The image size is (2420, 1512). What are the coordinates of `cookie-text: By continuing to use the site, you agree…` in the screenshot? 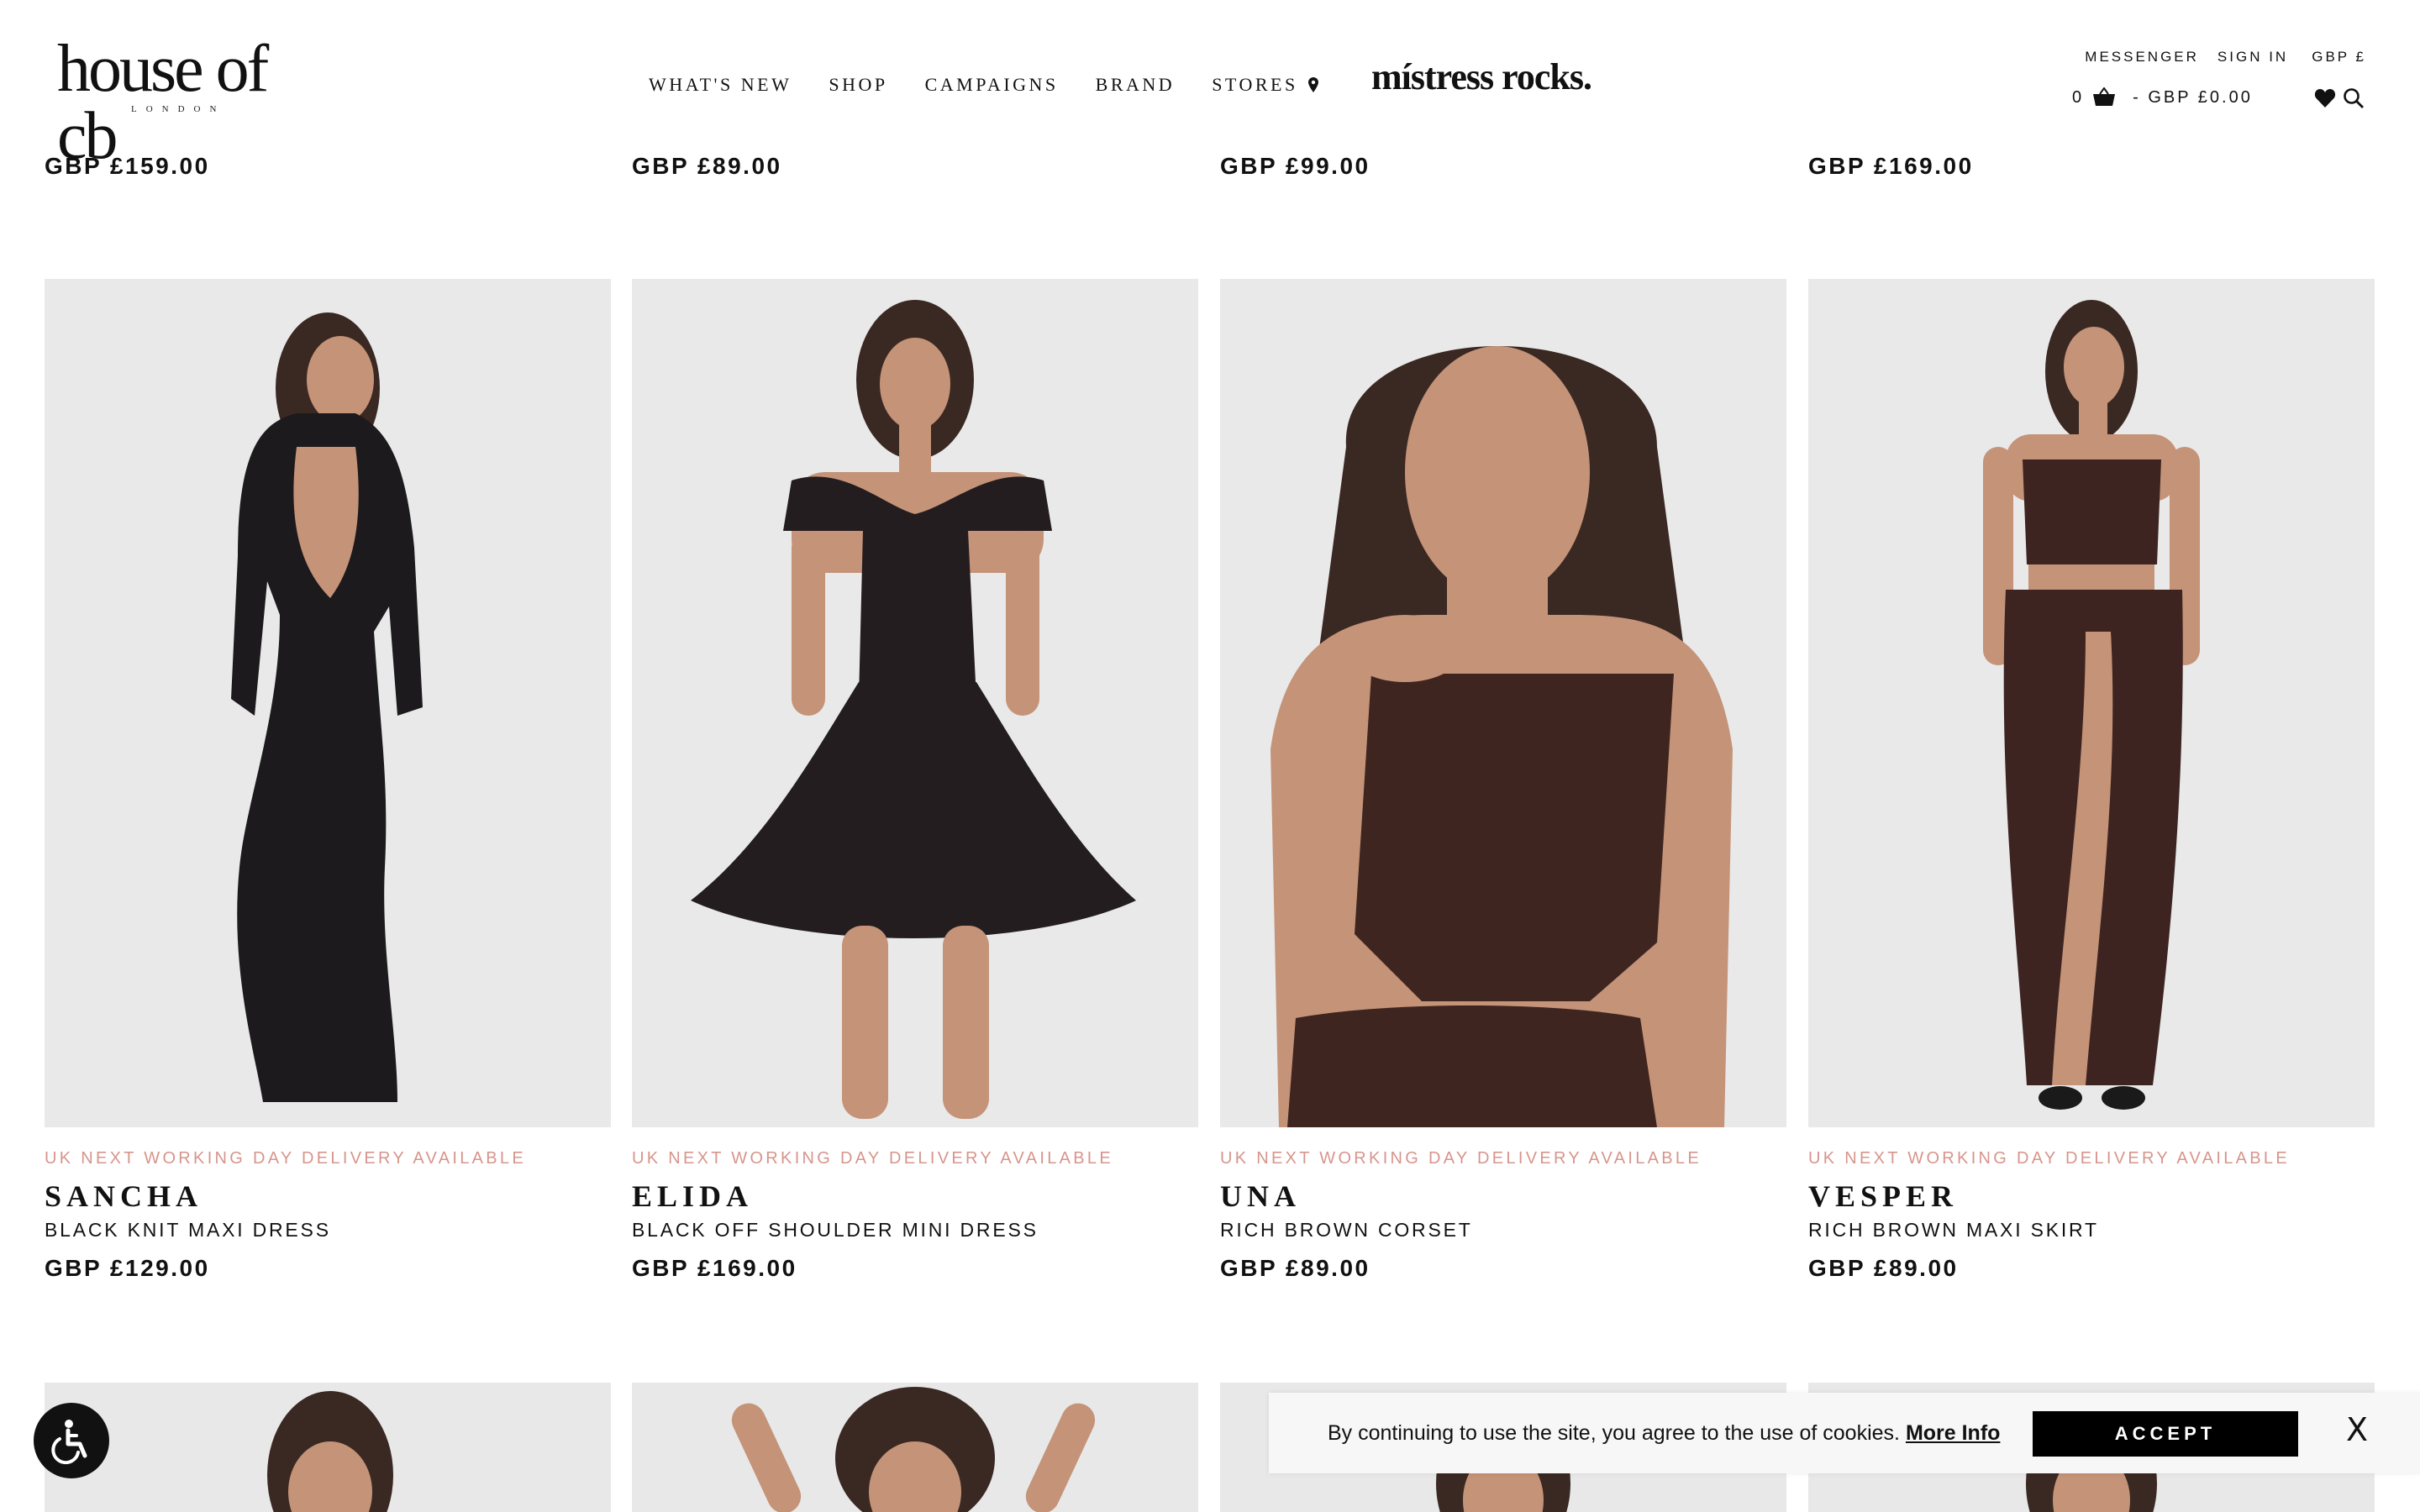 It's located at (1614, 1433).